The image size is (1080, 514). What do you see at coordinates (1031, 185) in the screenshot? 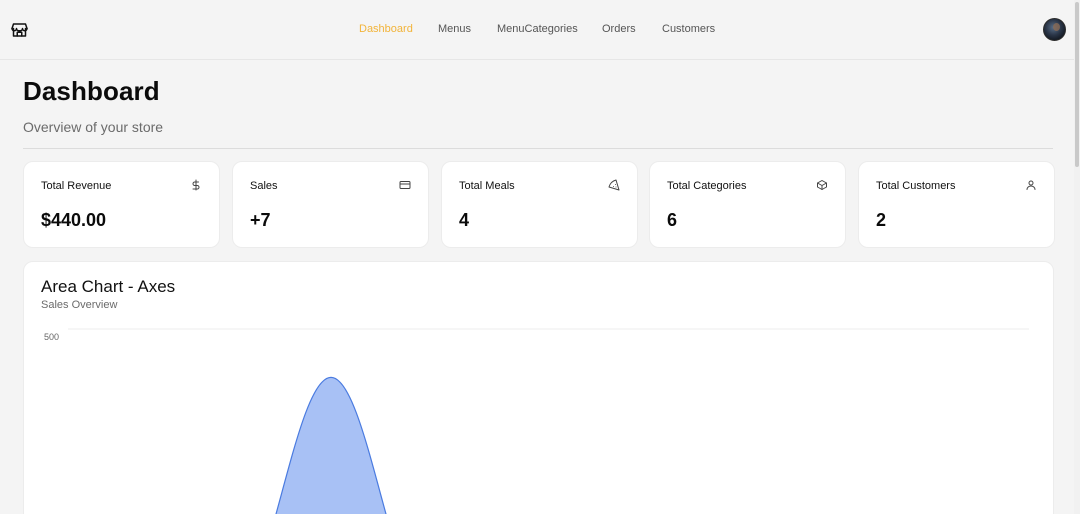
I see `user-icon` at bounding box center [1031, 185].